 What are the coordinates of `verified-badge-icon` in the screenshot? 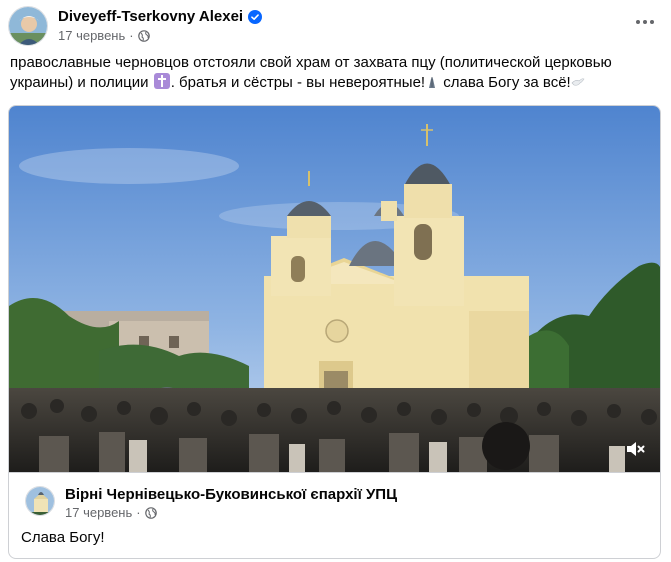 It's located at (255, 16).